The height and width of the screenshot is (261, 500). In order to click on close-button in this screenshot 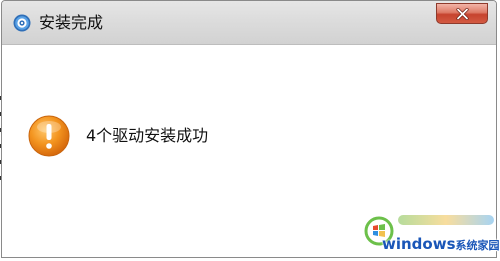, I will do `click(462, 13)`.